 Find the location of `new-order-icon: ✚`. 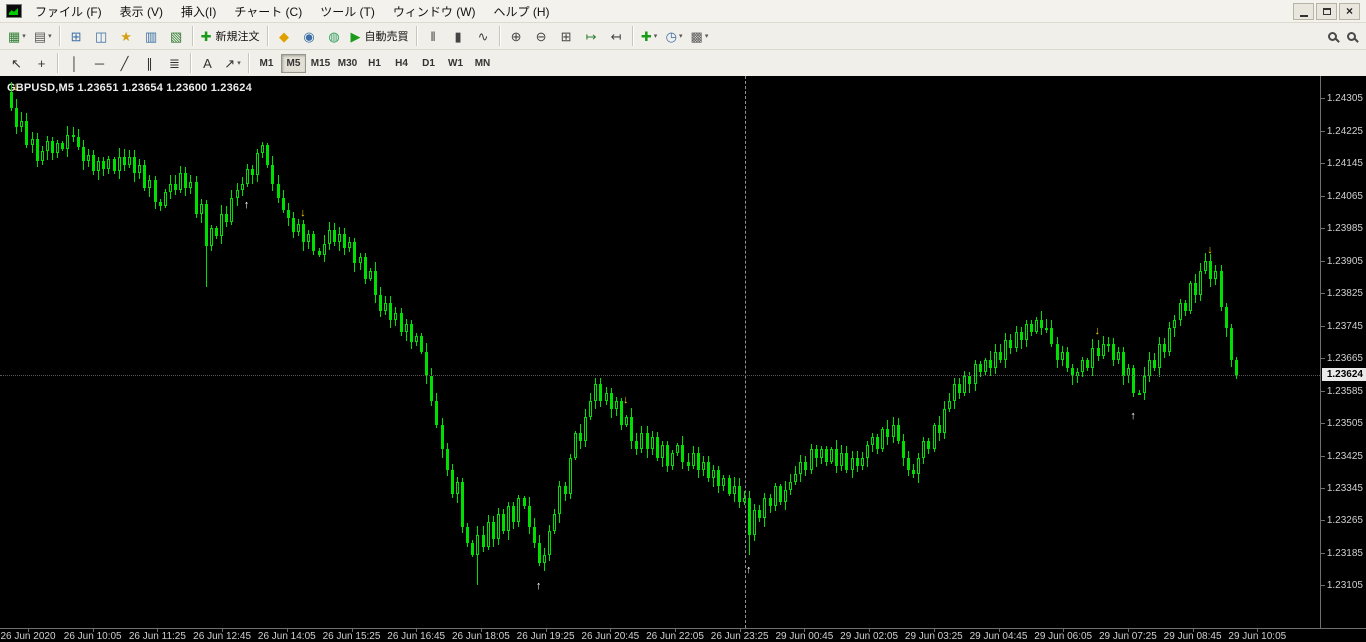

new-order-icon: ✚ is located at coordinates (206, 36).